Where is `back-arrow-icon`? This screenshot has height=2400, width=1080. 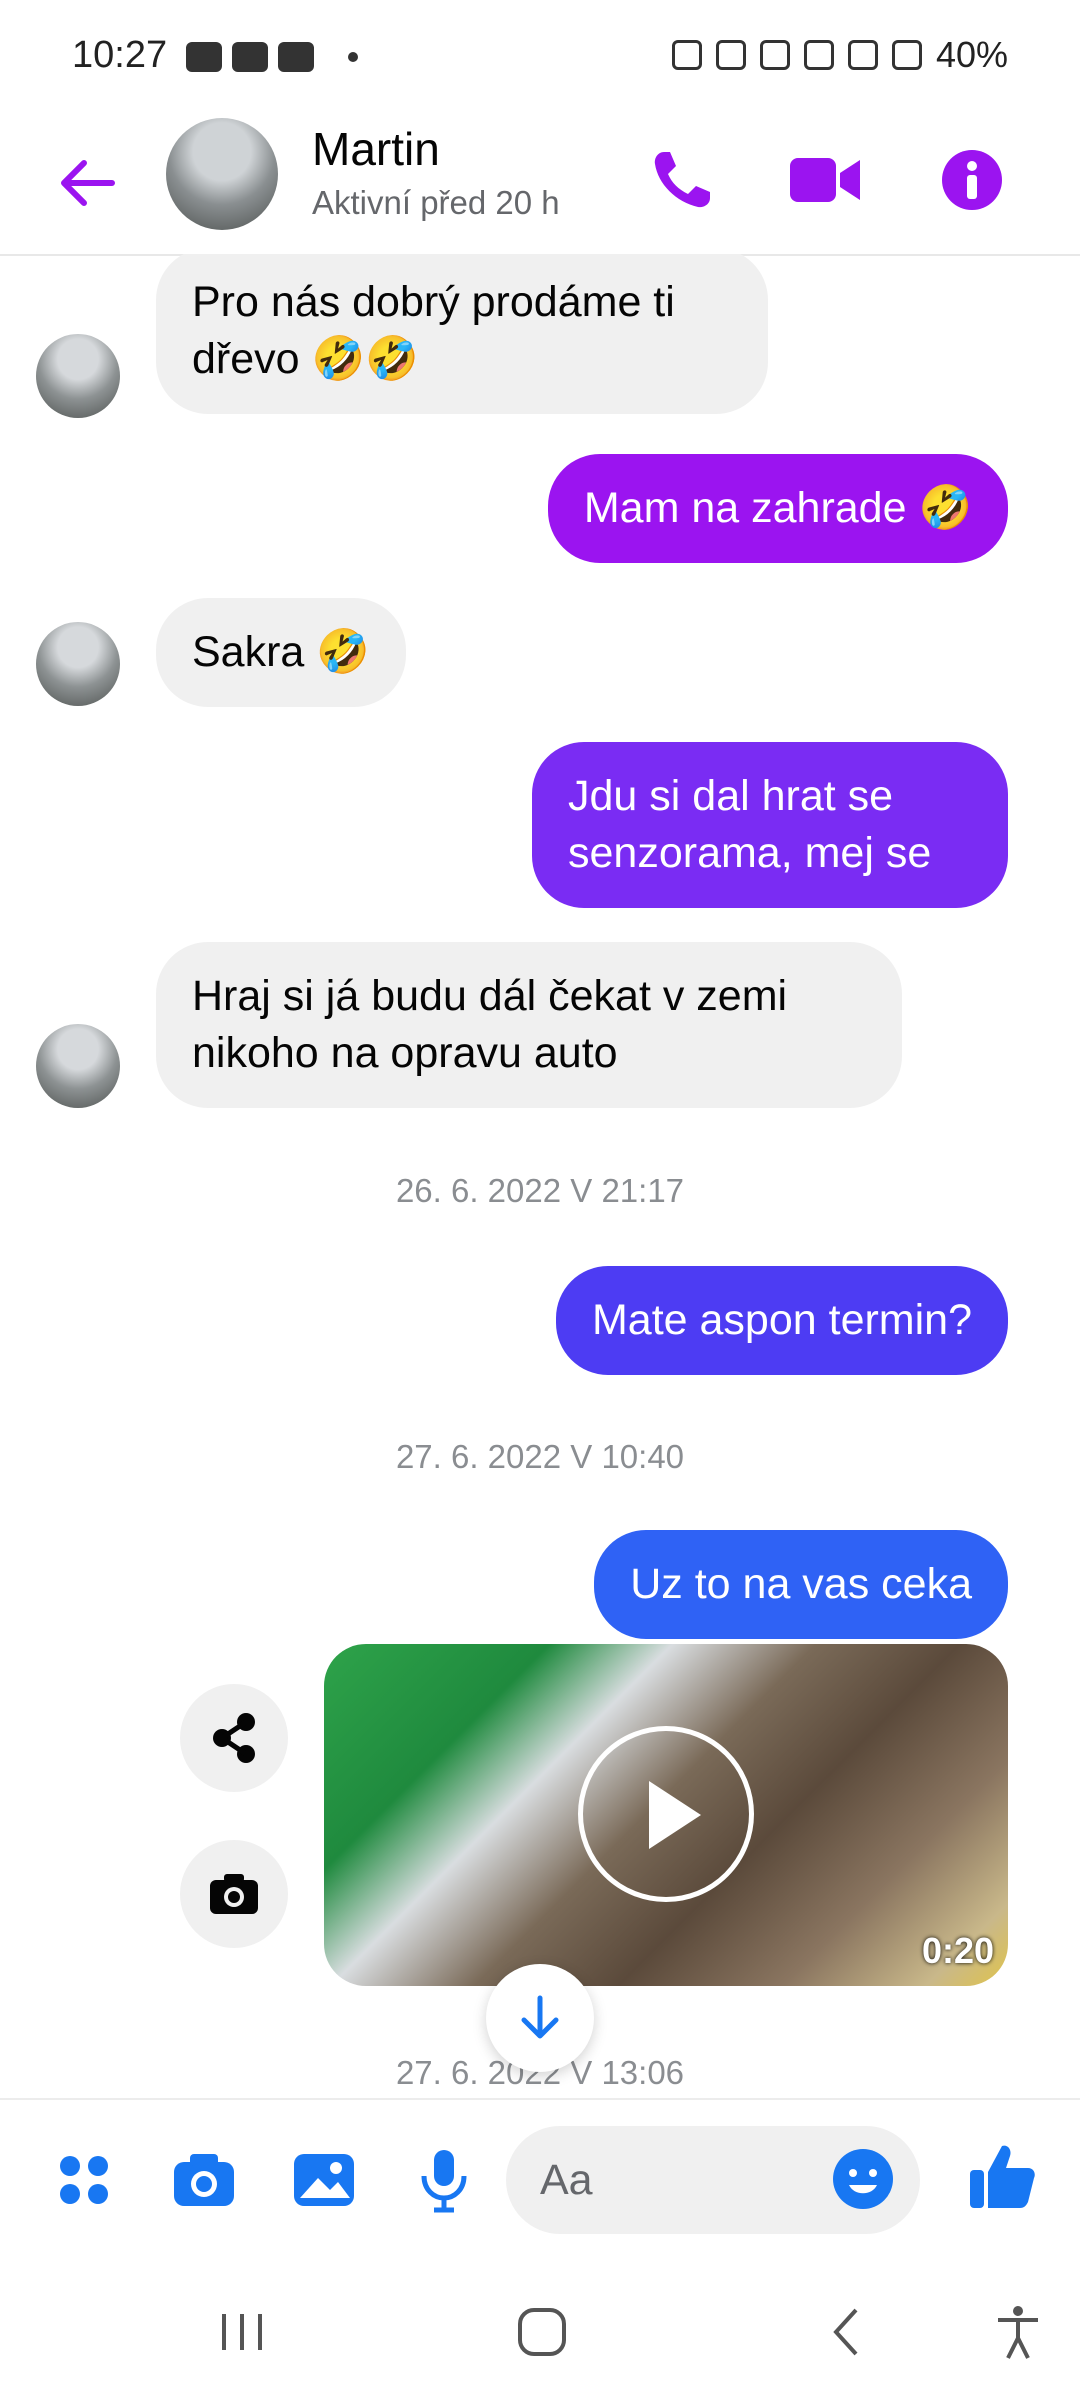
back-arrow-icon is located at coordinates (87, 183).